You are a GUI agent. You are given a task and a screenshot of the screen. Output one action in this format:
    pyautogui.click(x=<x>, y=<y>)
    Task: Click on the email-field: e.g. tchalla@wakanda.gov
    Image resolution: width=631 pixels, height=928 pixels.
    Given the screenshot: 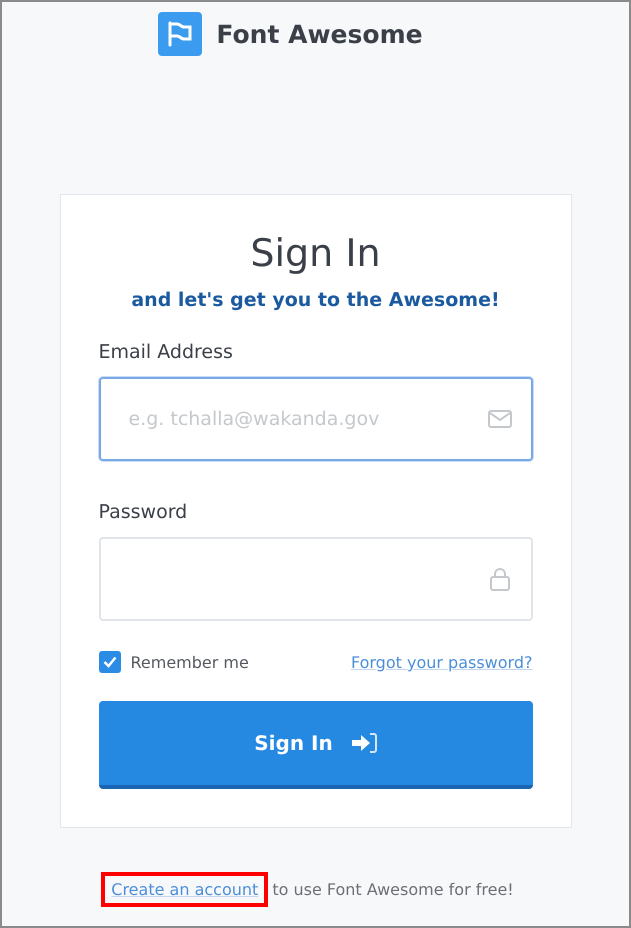 What is the action you would take?
    pyautogui.click(x=315, y=419)
    